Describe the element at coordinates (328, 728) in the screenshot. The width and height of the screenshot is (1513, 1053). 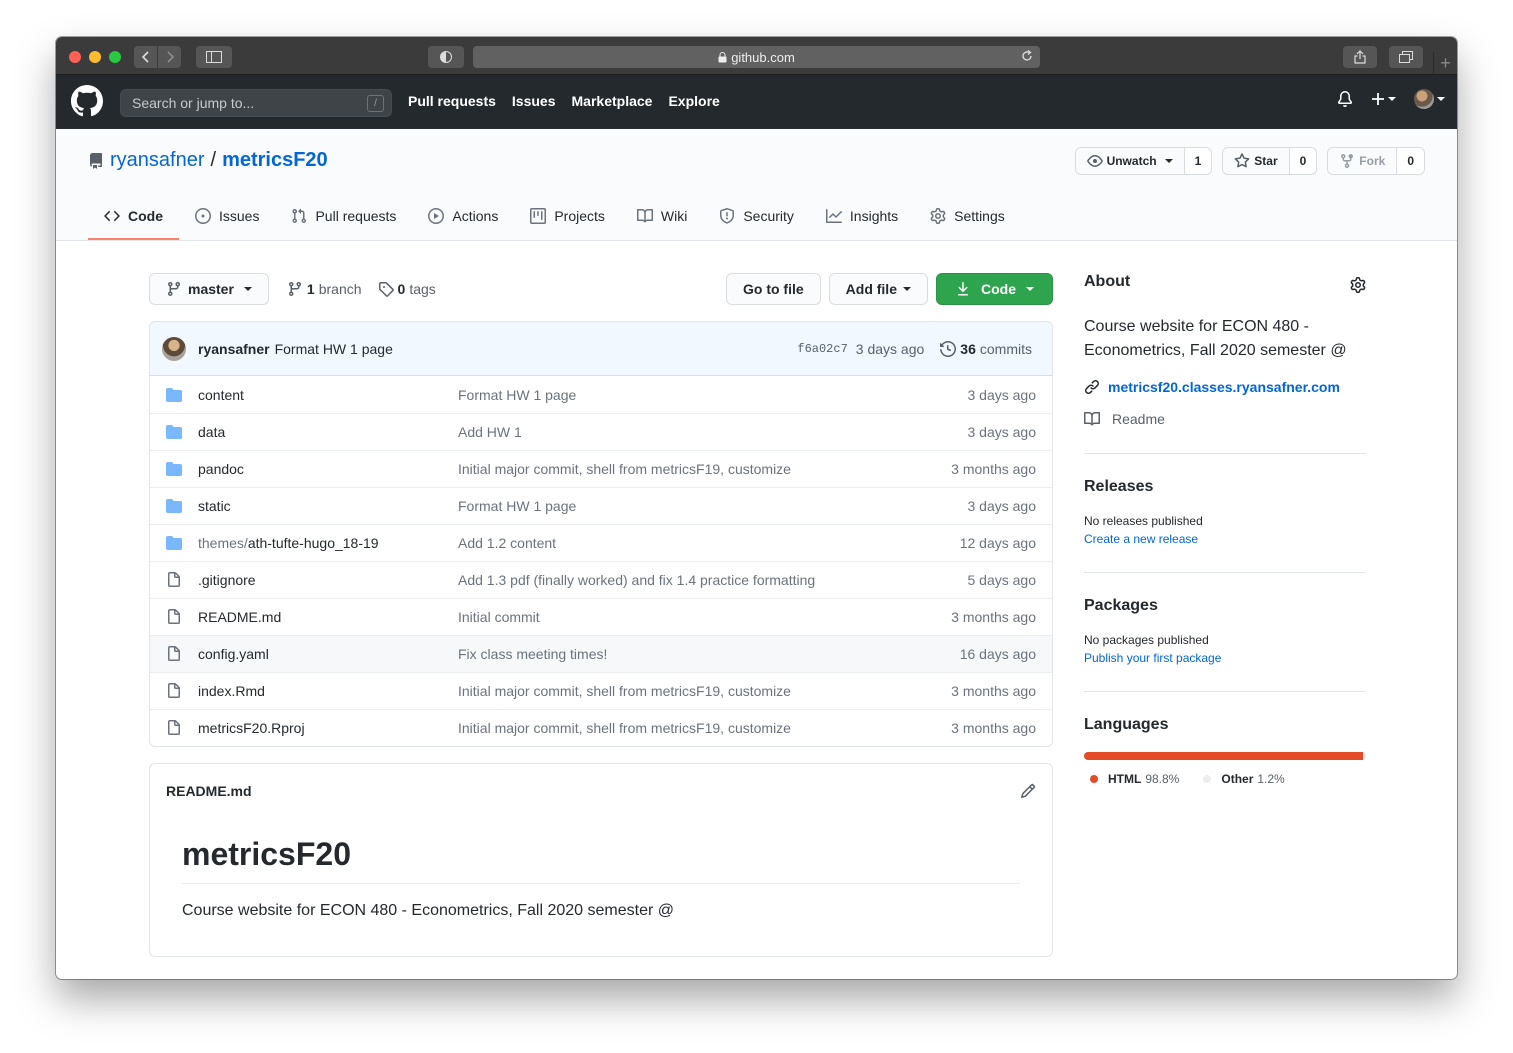
I see `file-name-link: metricsF20.Rproj` at that location.